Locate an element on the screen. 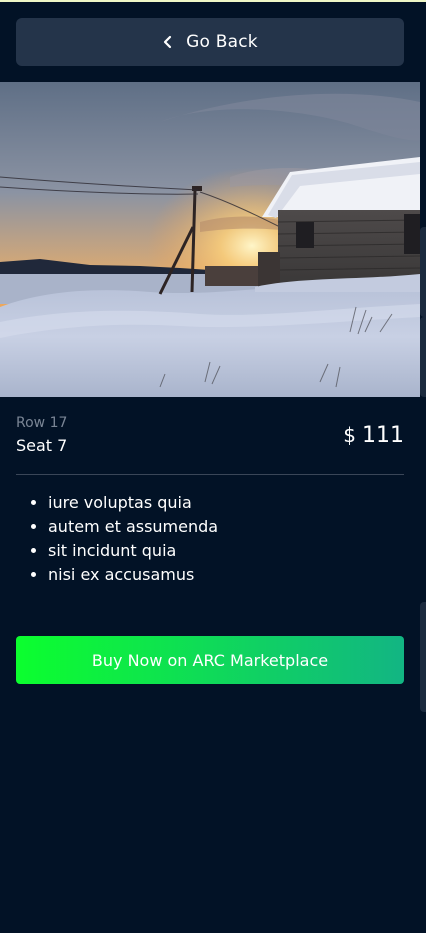 Image resolution: width=426 pixels, height=933 pixels. feature-item: iure voluptas quia is located at coordinates (226, 503).